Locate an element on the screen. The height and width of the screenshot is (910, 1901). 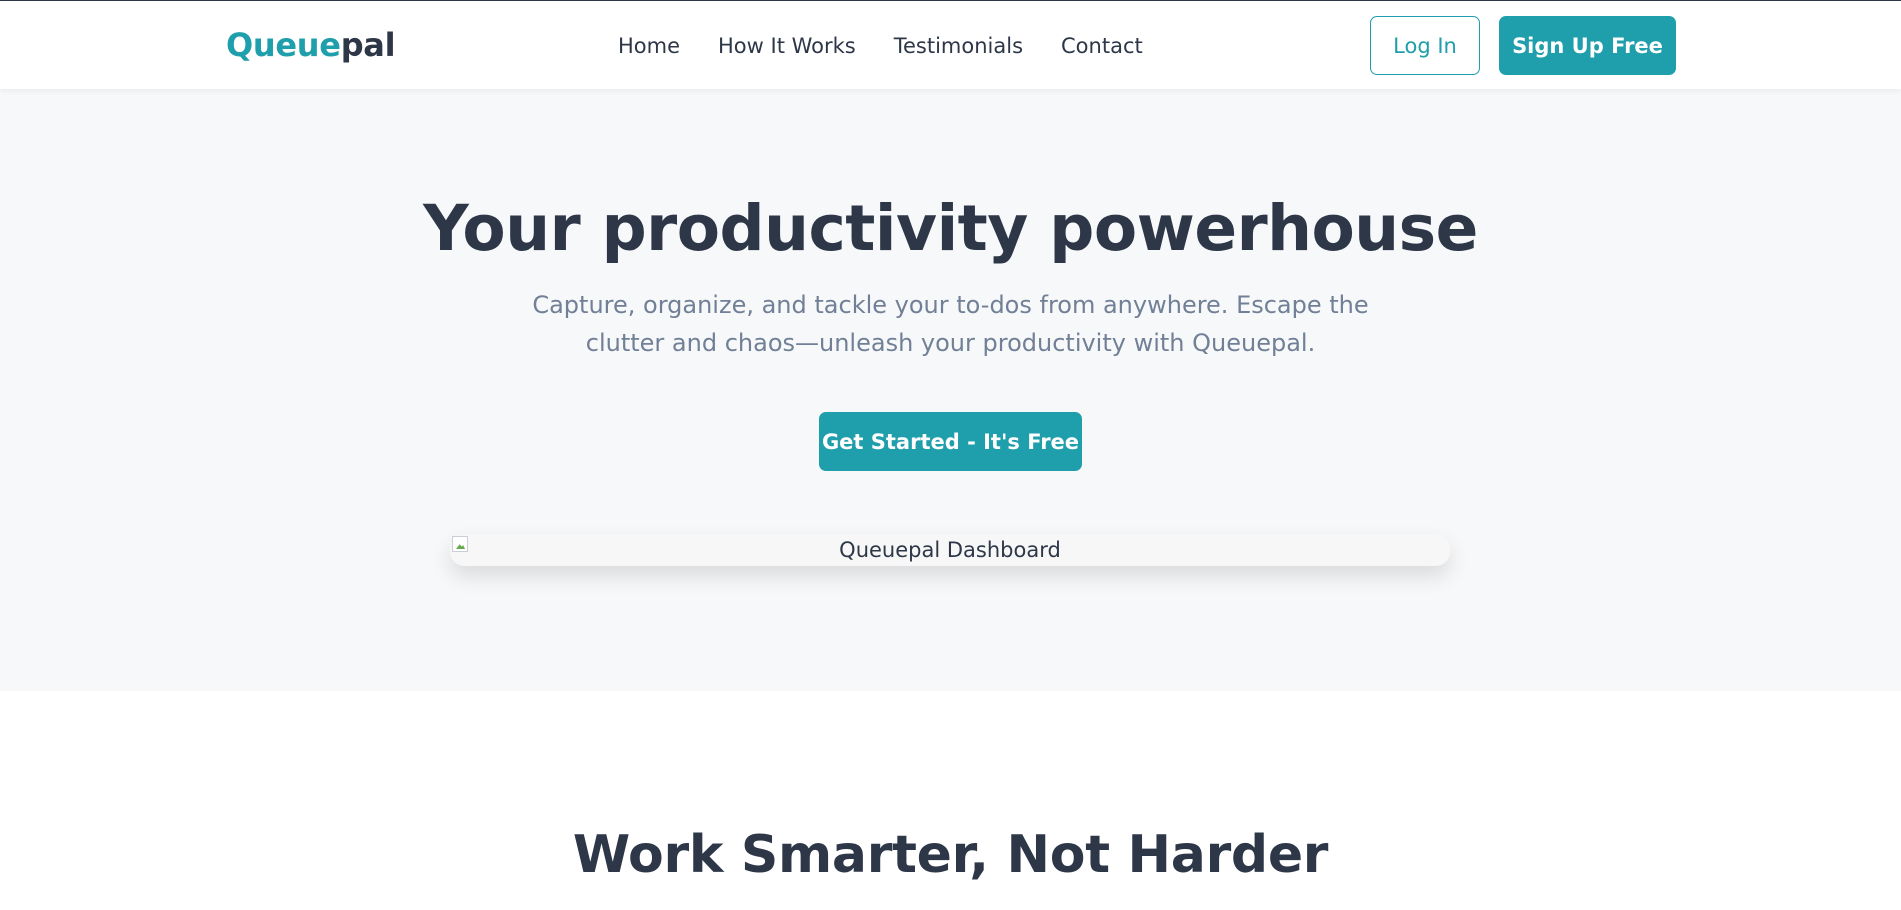
login-button: Log In is located at coordinates (1425, 45).